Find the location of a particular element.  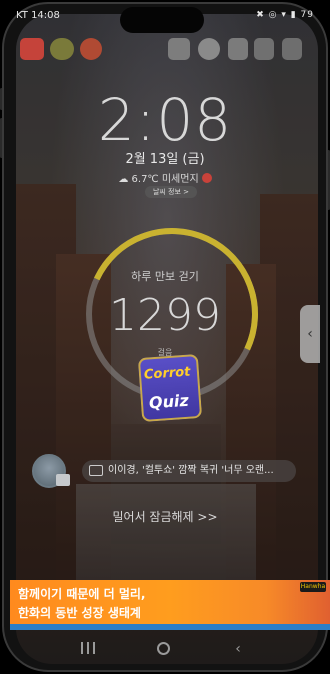

banner-line-1: 함께이기 때문에 더 멀리, is located at coordinates (82, 594).